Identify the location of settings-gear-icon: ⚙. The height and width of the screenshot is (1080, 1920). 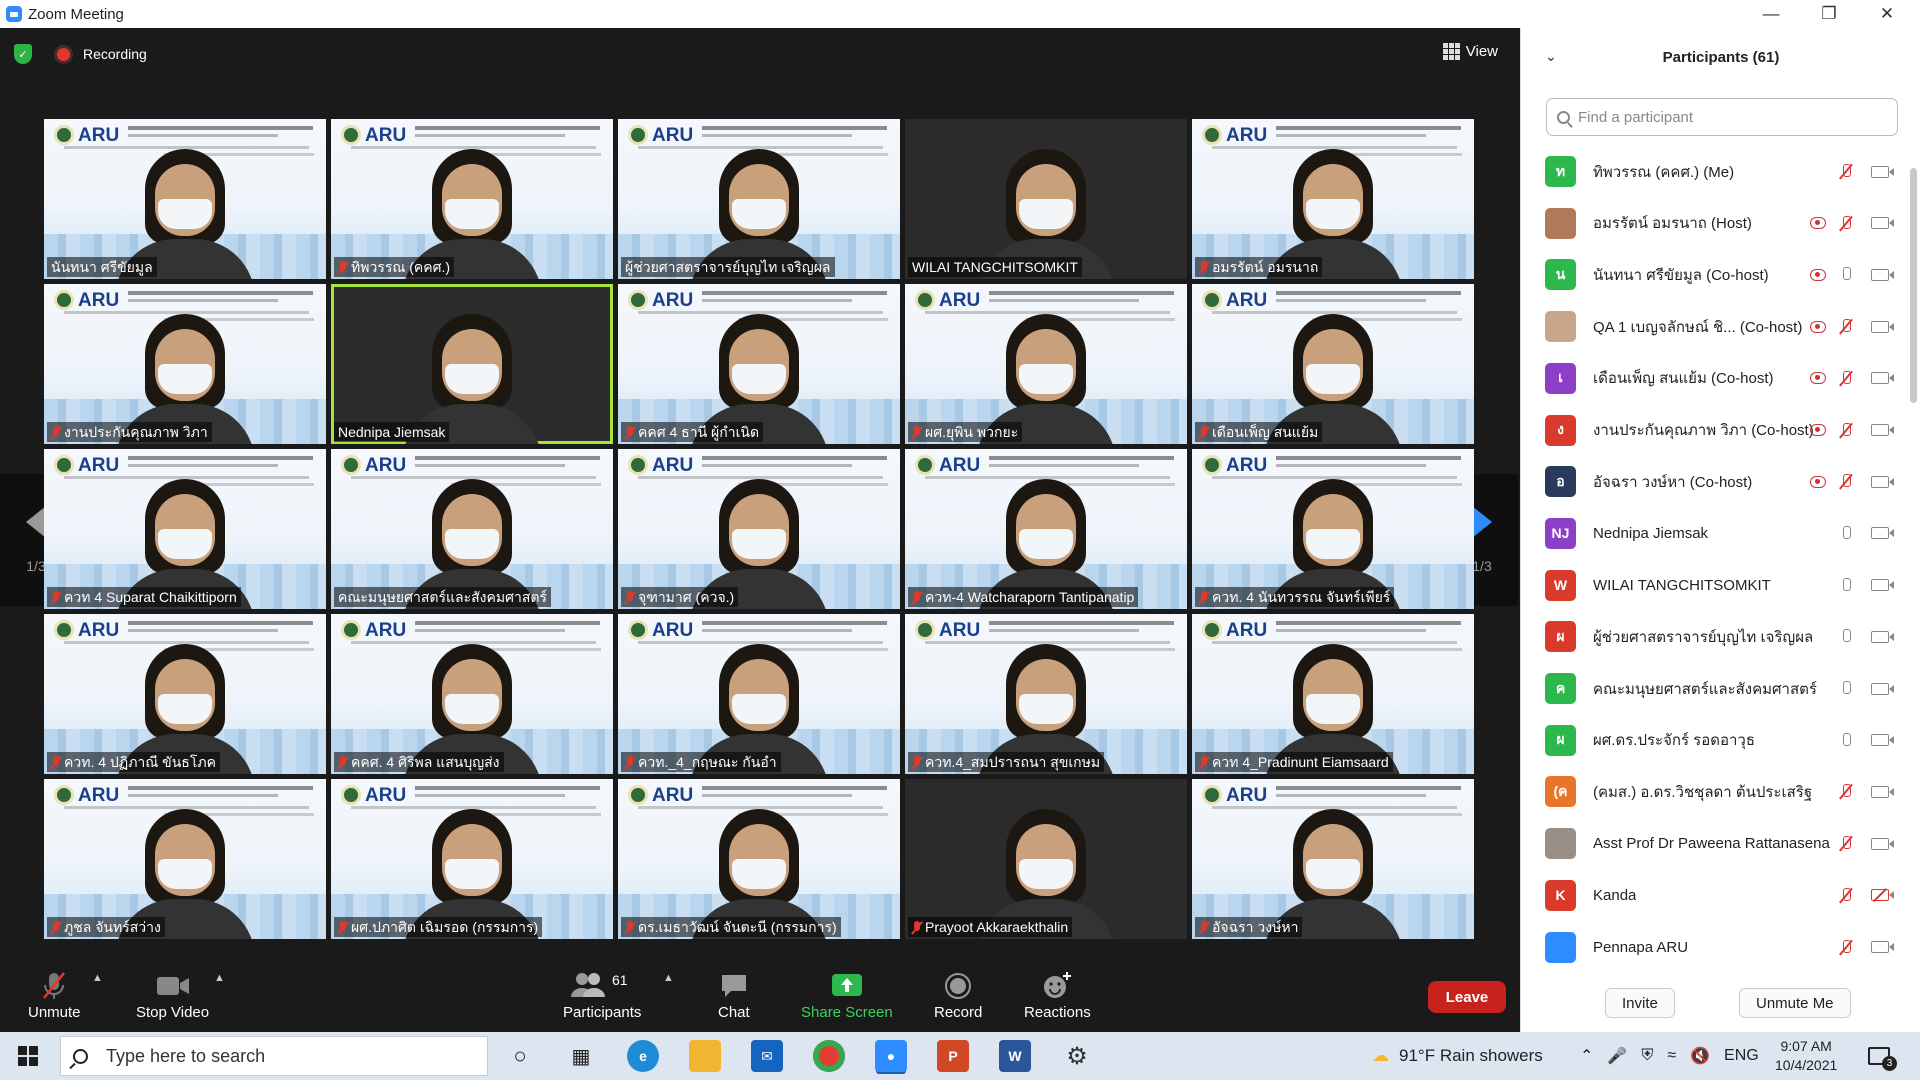
(1077, 1056).